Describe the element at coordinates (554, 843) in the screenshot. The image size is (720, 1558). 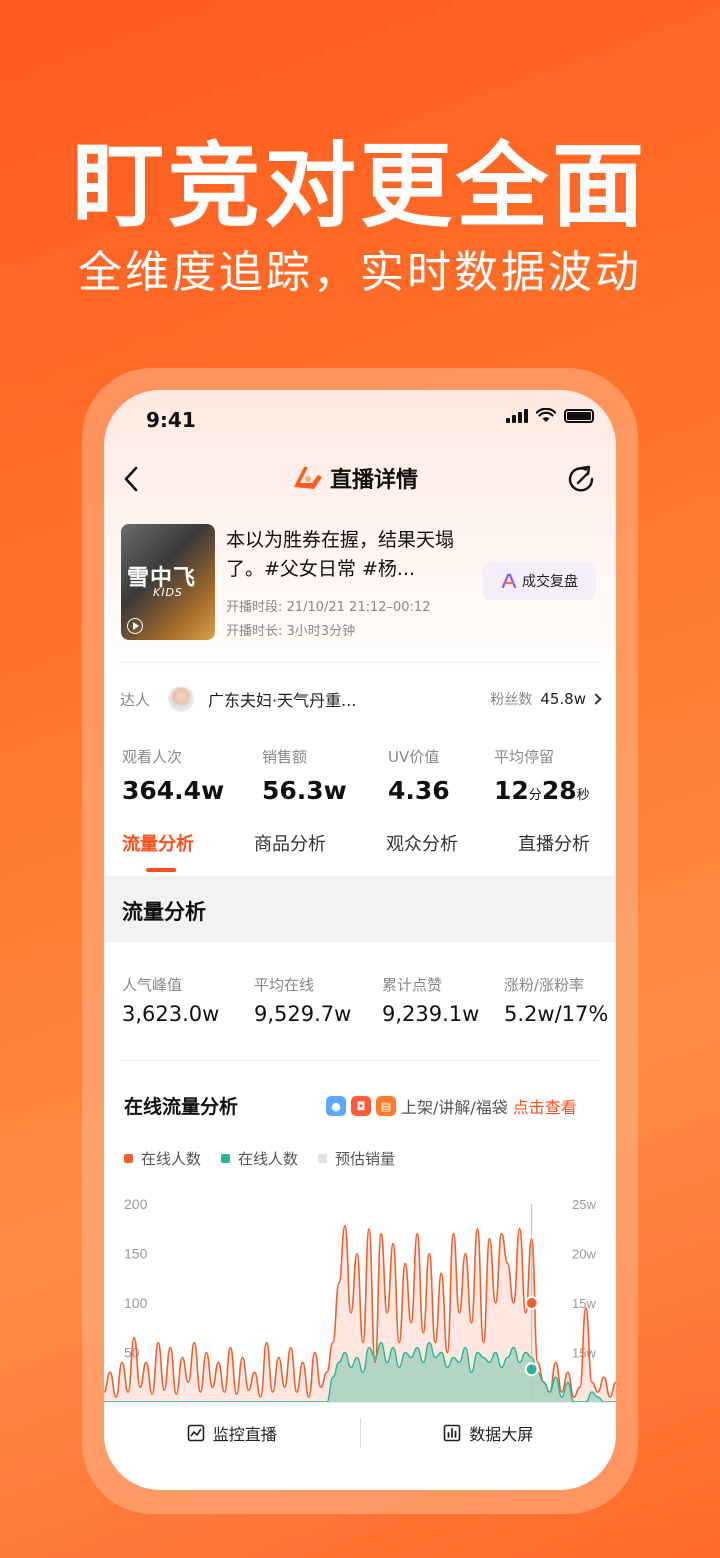
I see `tab-live: 直播分析` at that location.